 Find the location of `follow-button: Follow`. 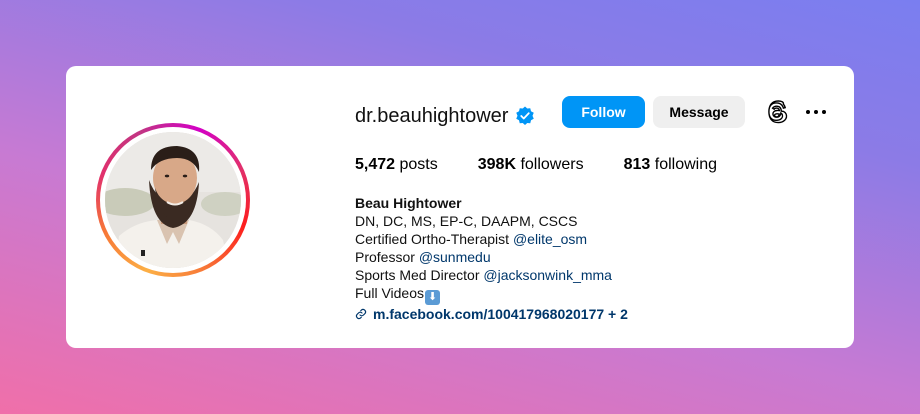

follow-button: Follow is located at coordinates (603, 112).